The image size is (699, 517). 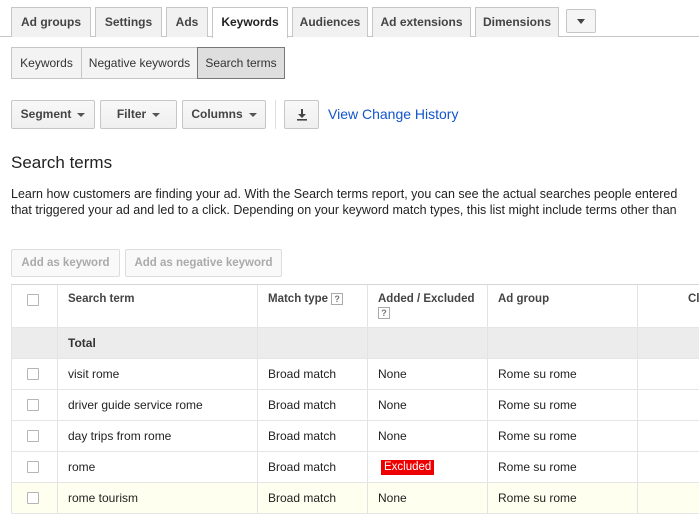 I want to click on total-row: Total, so click(x=355, y=343).